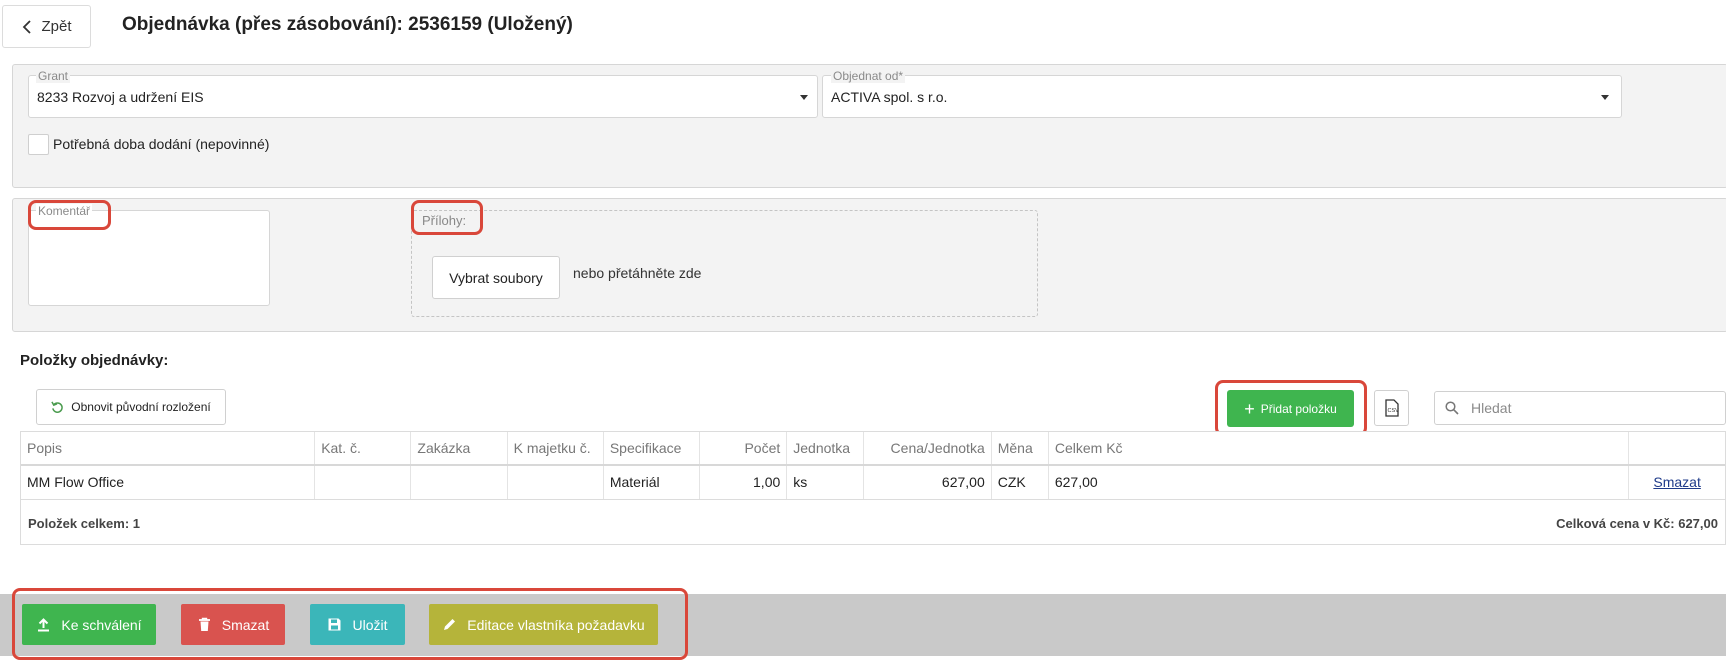  I want to click on drop-hint: nebo přetáhněte zde, so click(637, 273).